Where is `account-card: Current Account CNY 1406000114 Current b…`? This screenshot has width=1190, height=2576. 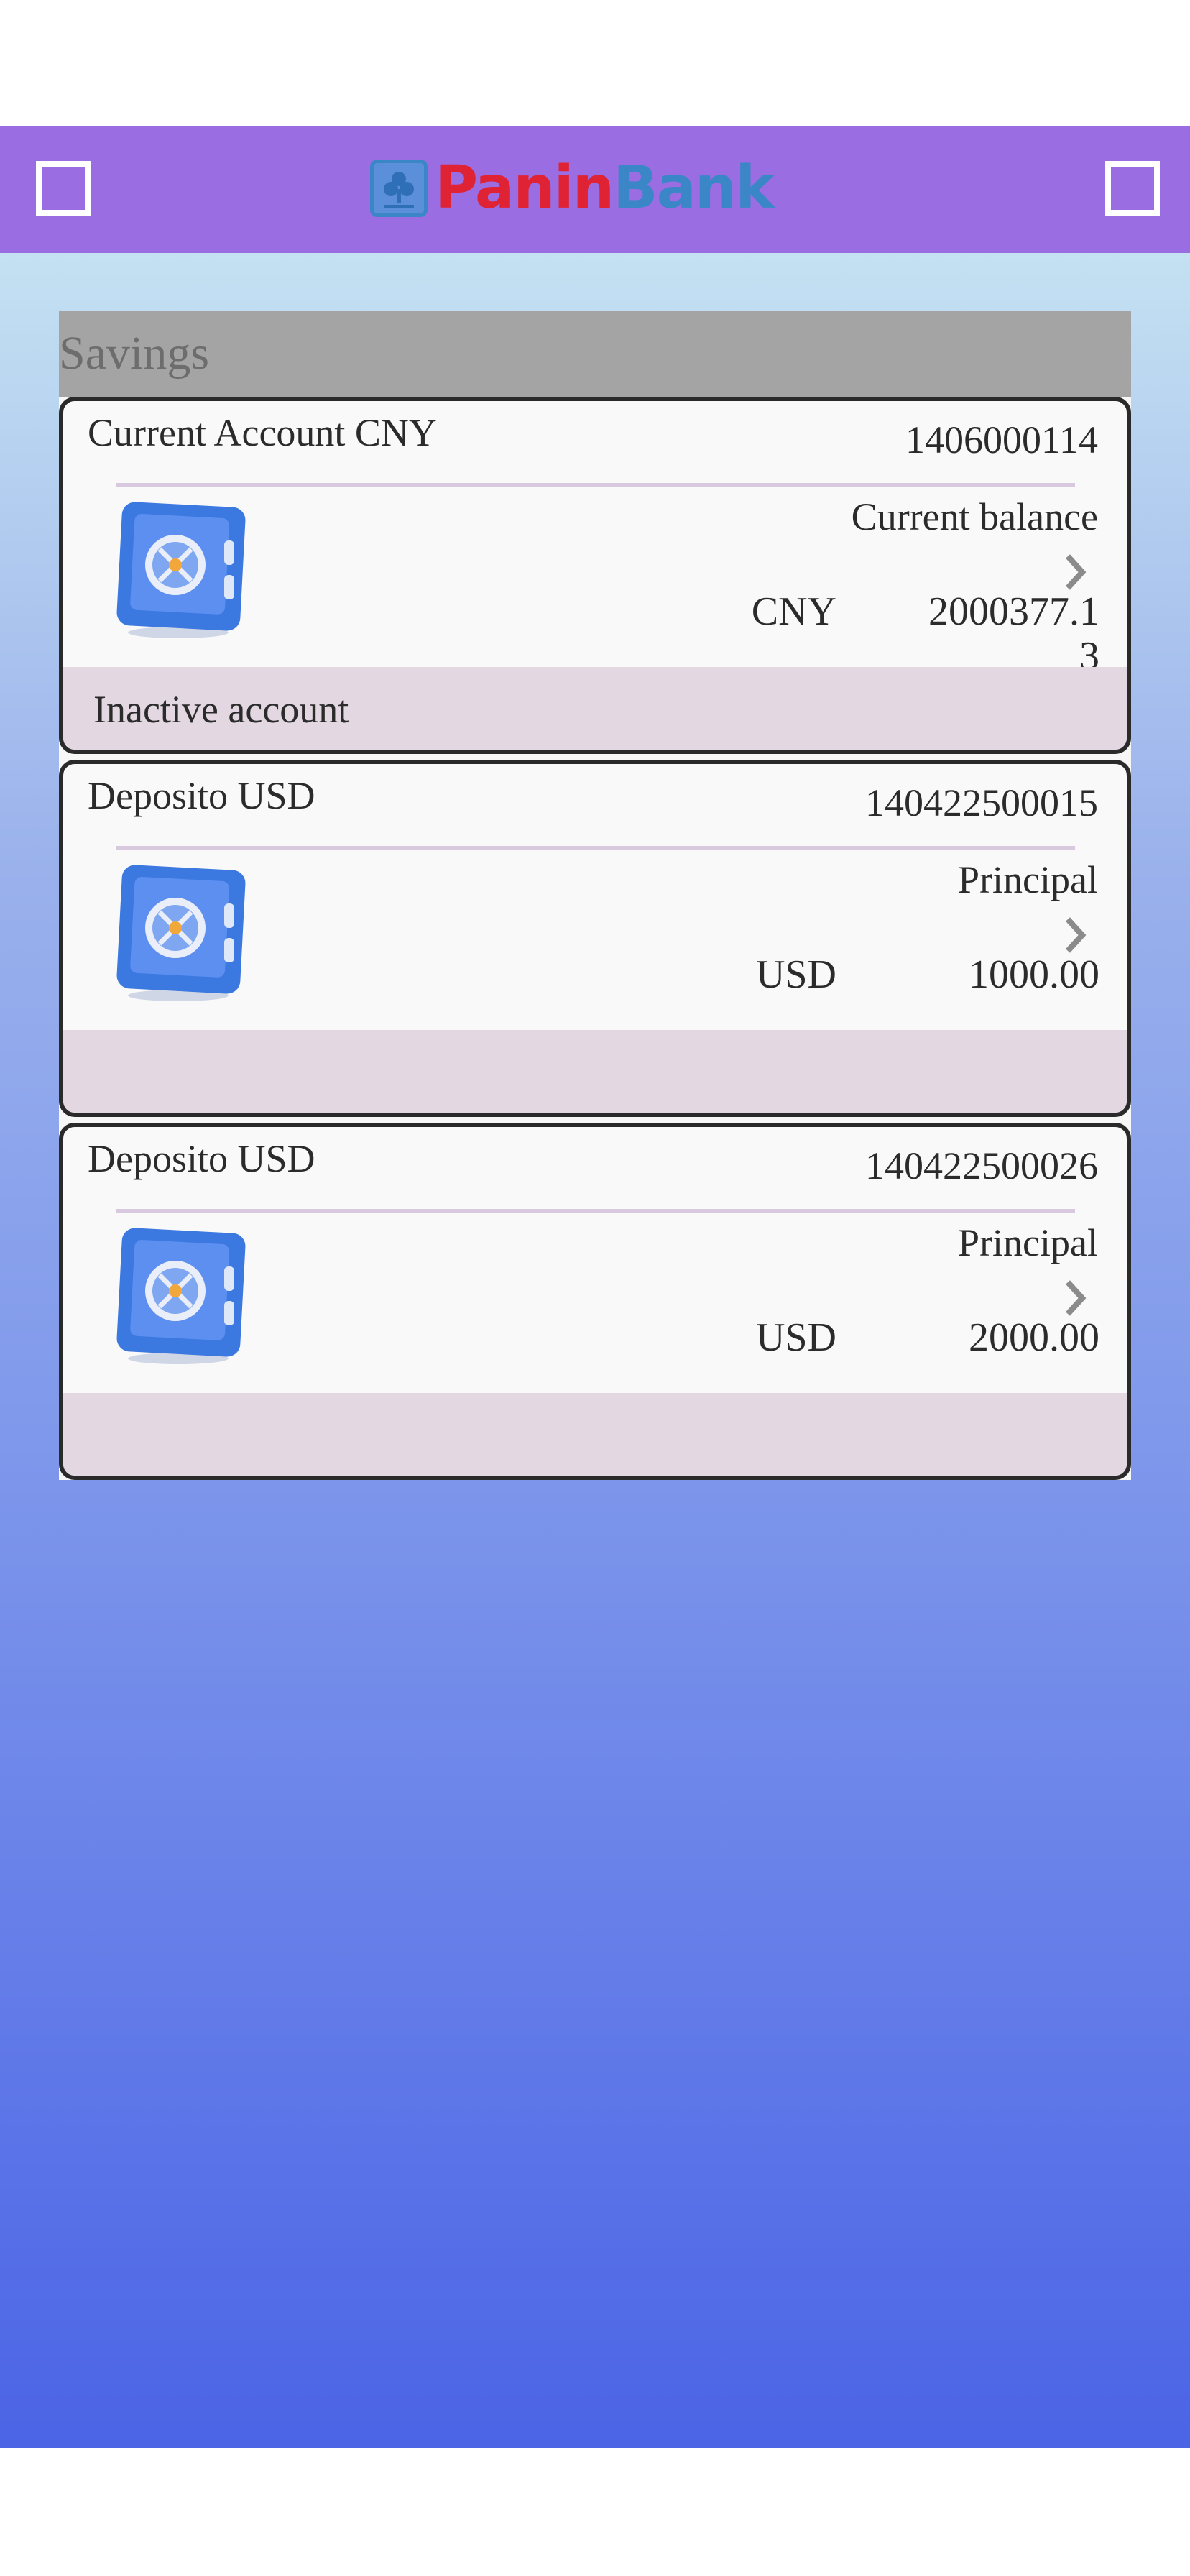
account-card: Current Account CNY 1406000114 Current b… is located at coordinates (595, 575).